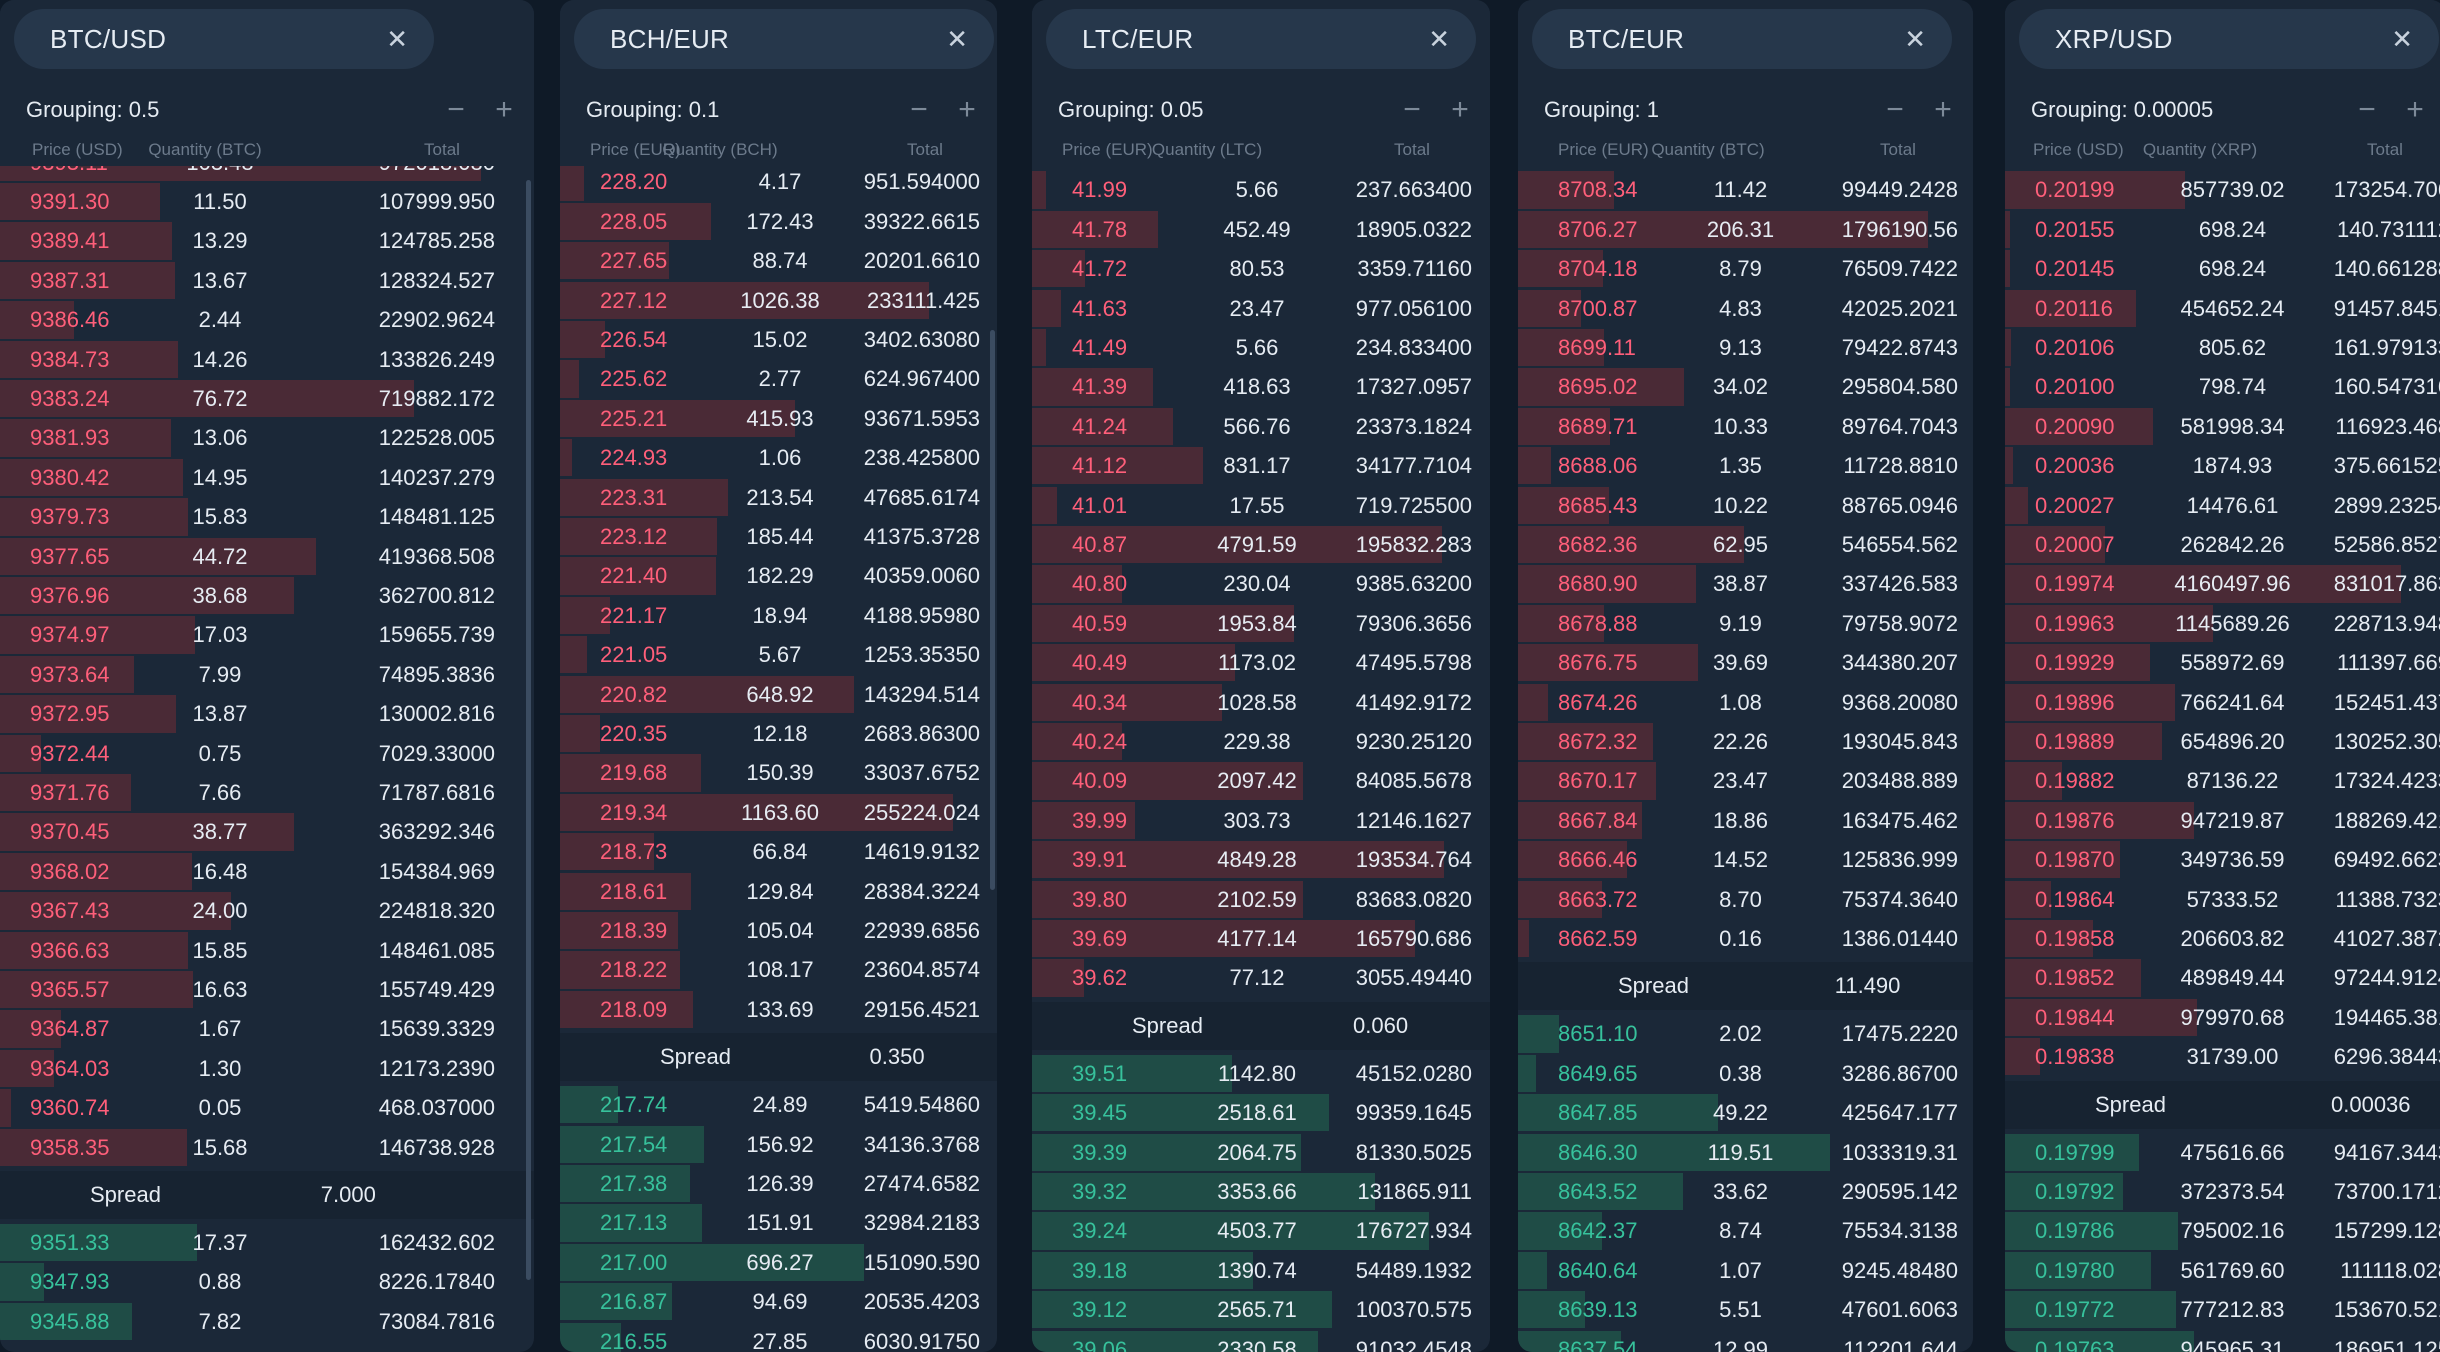 The width and height of the screenshot is (2440, 1352). Describe the element at coordinates (267, 1321) in the screenshot. I see `bid-row: 9345.88 7.82 73084.7816` at that location.